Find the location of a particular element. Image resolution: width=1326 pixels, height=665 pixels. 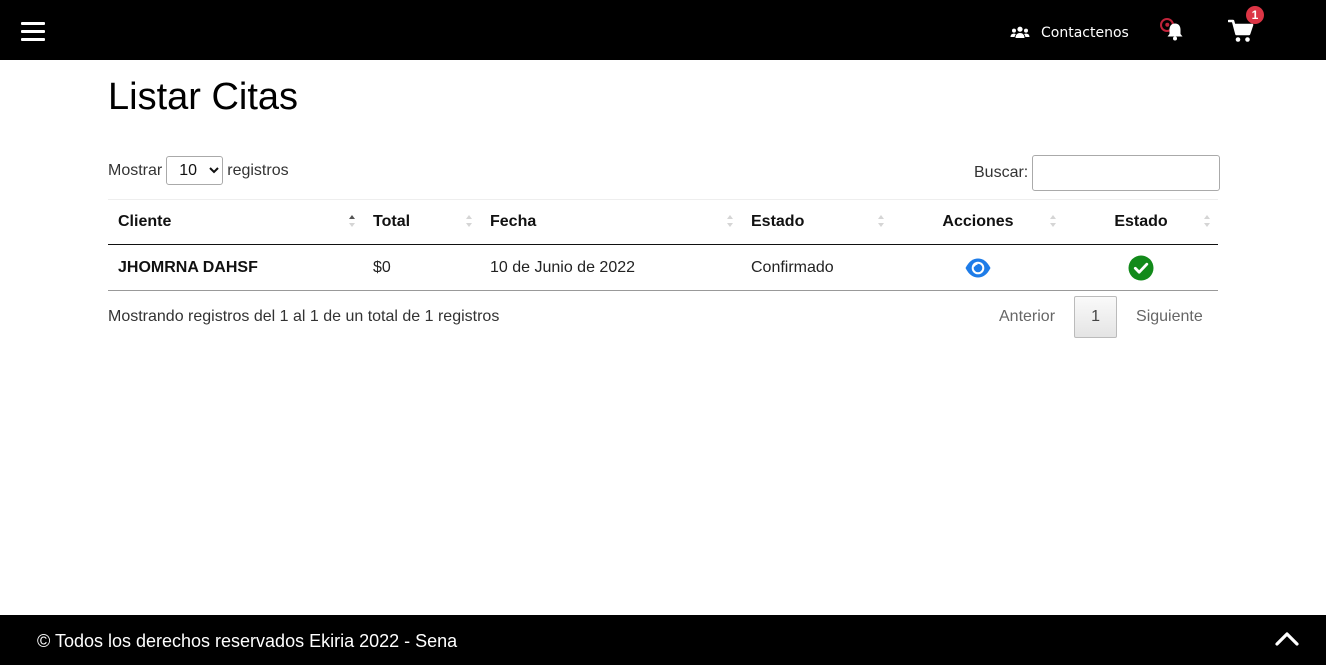

column-header-fecha: Fecha is located at coordinates (610, 222).